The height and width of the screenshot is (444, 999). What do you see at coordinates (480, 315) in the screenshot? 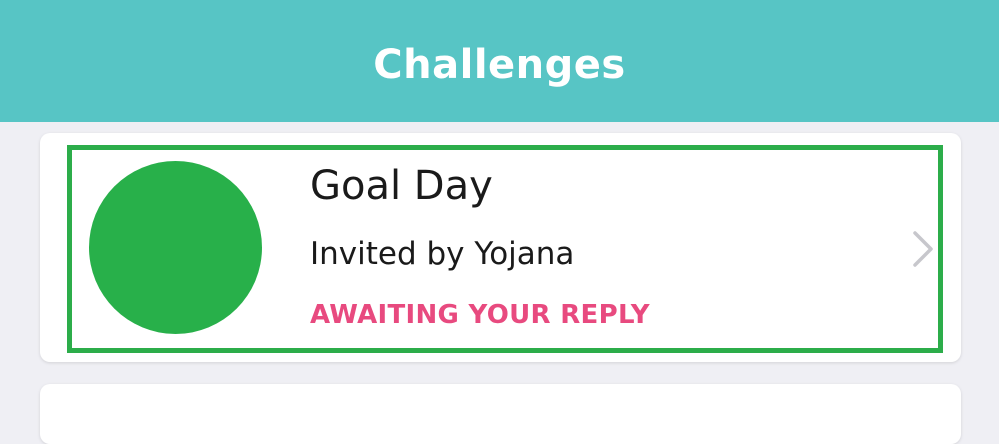
I see `challenge-status: AWAITING YOUR REPLY` at bounding box center [480, 315].